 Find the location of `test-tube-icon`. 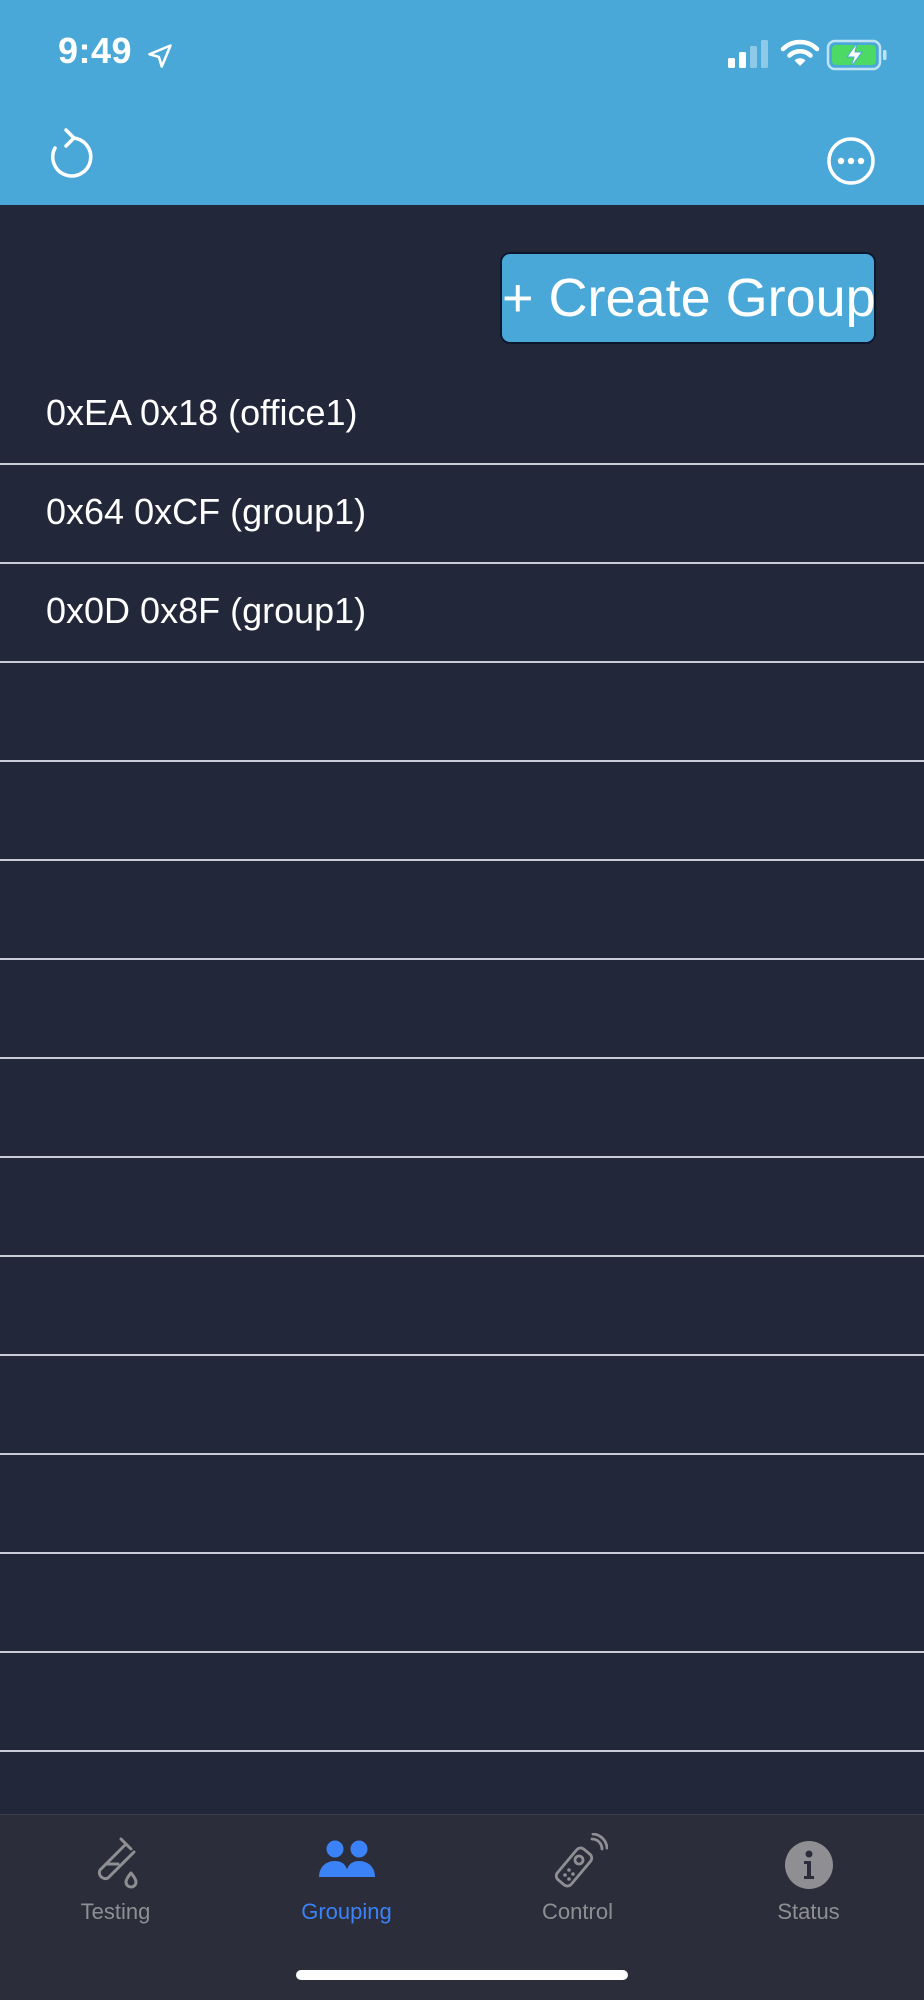

test-tube-icon is located at coordinates (117, 1863).